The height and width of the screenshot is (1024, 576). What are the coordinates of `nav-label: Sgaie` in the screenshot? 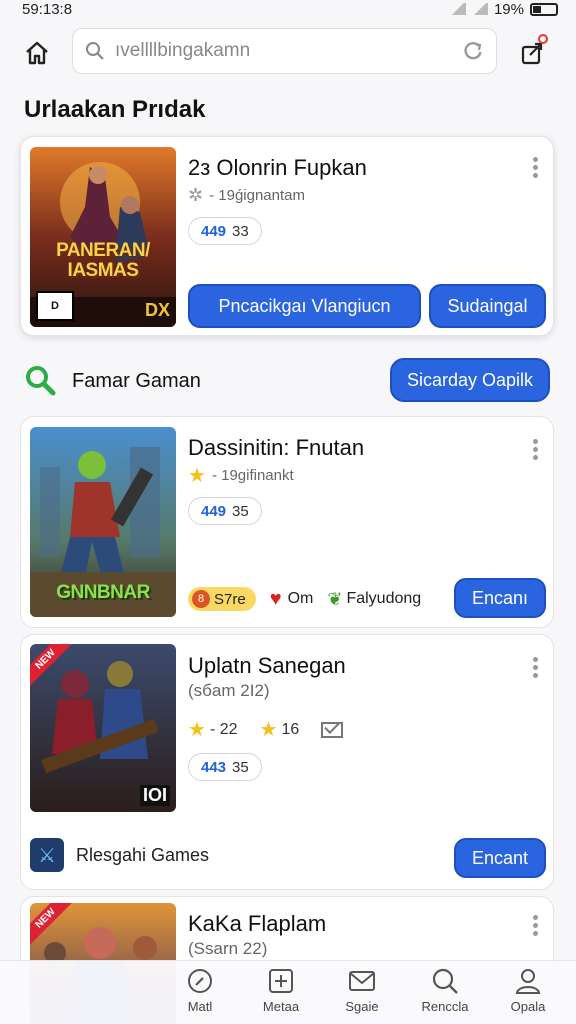 It's located at (362, 1006).